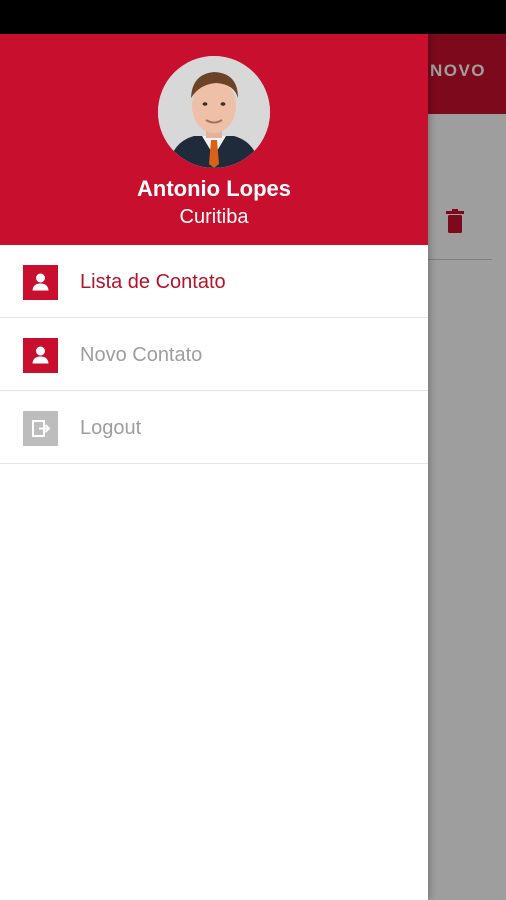  What do you see at coordinates (214, 188) in the screenshot?
I see `user-name: Antonio Lopes` at bounding box center [214, 188].